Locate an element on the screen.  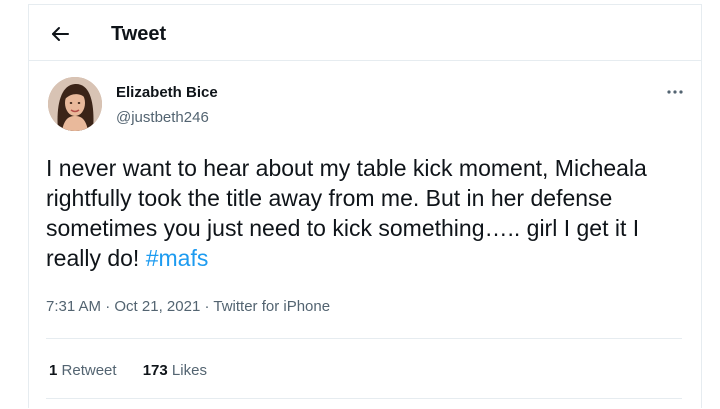
arrow-left-icon is located at coordinates (60, 34).